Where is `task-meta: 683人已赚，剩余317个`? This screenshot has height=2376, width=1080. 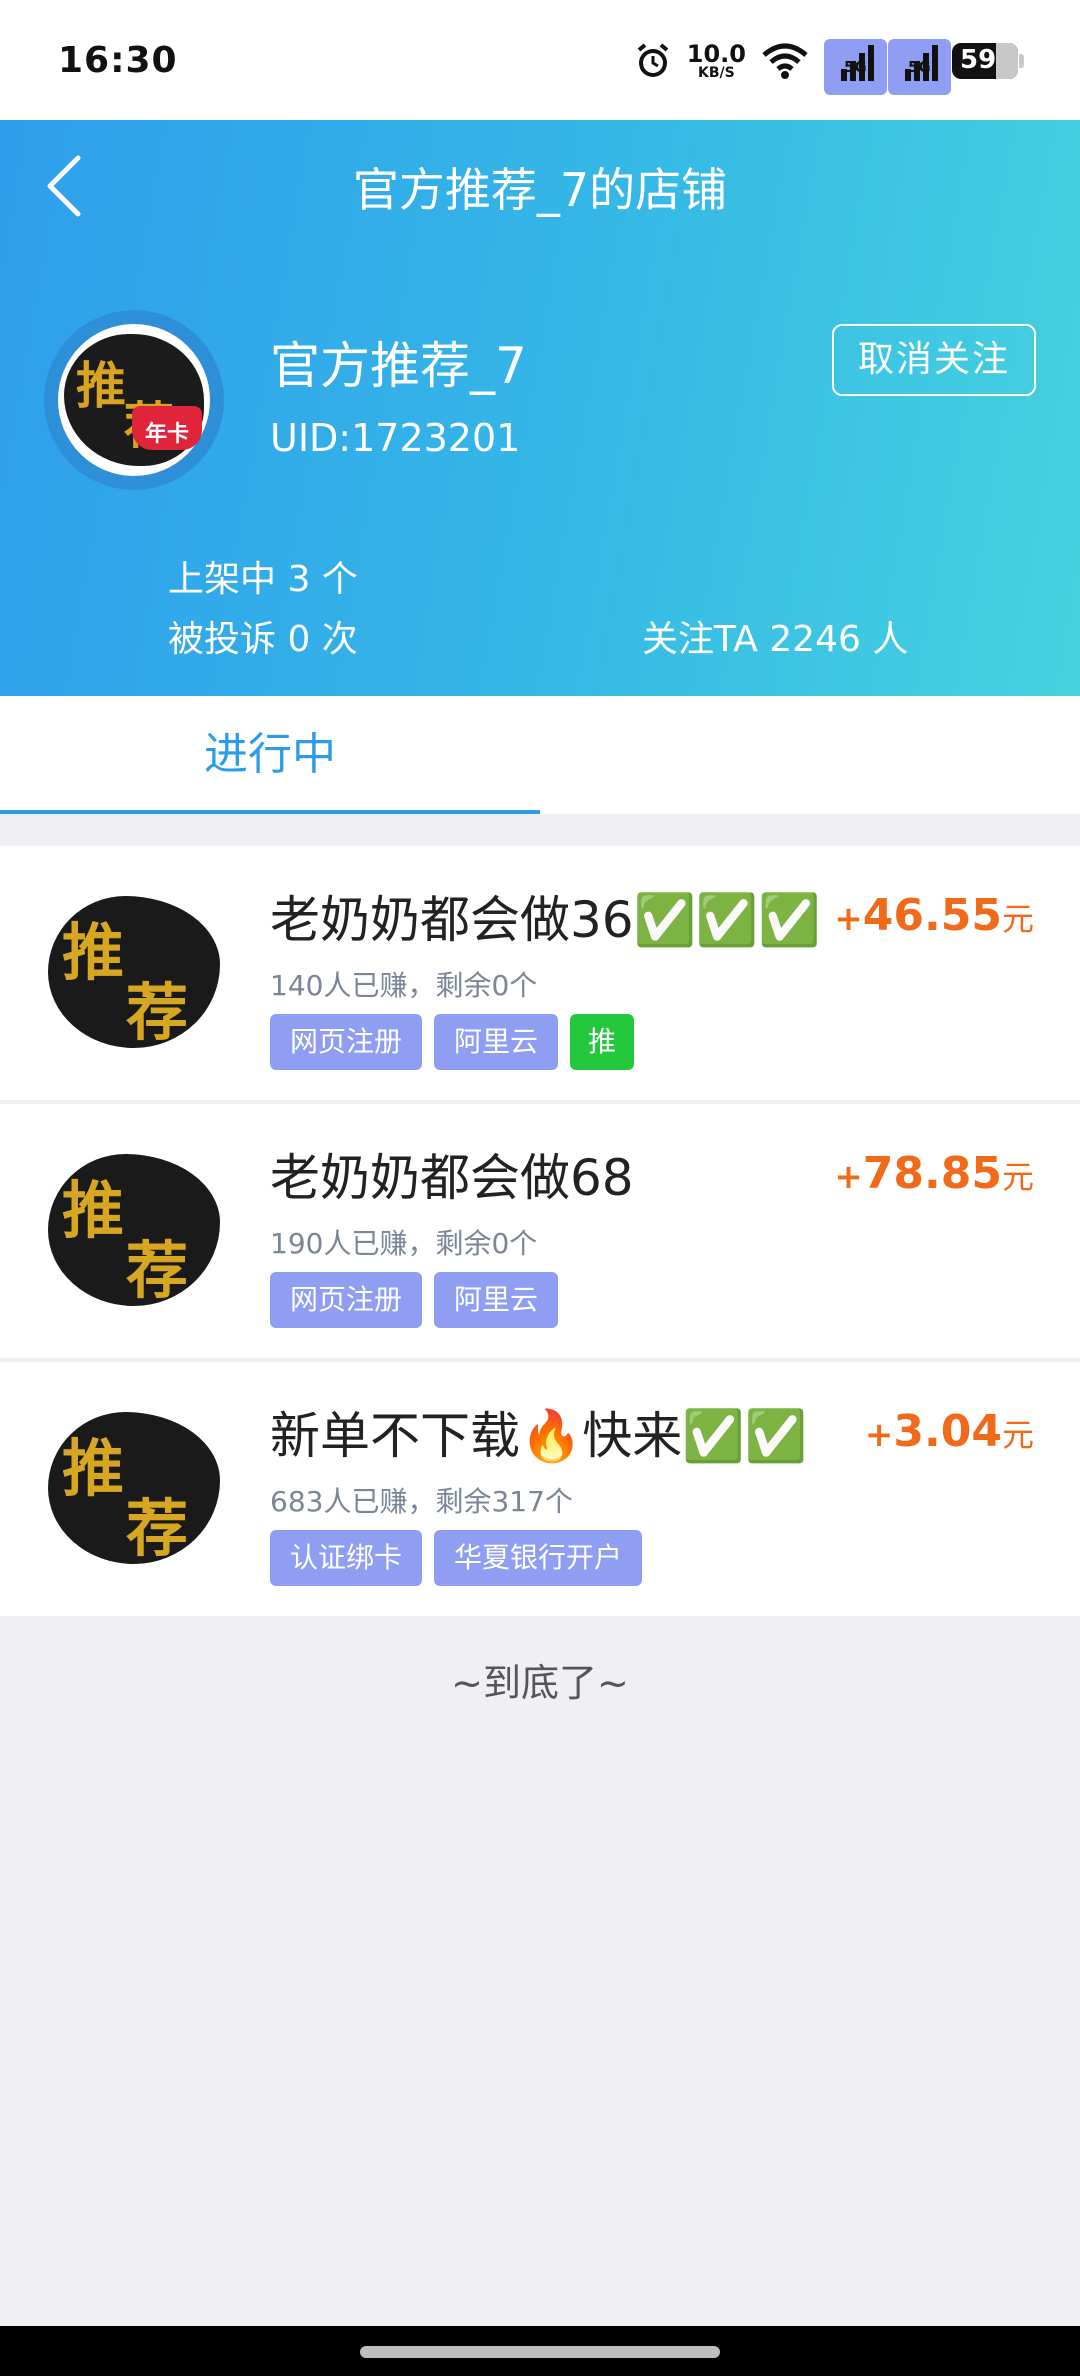
task-meta: 683人已赚，剩余317个 is located at coordinates (421, 1501).